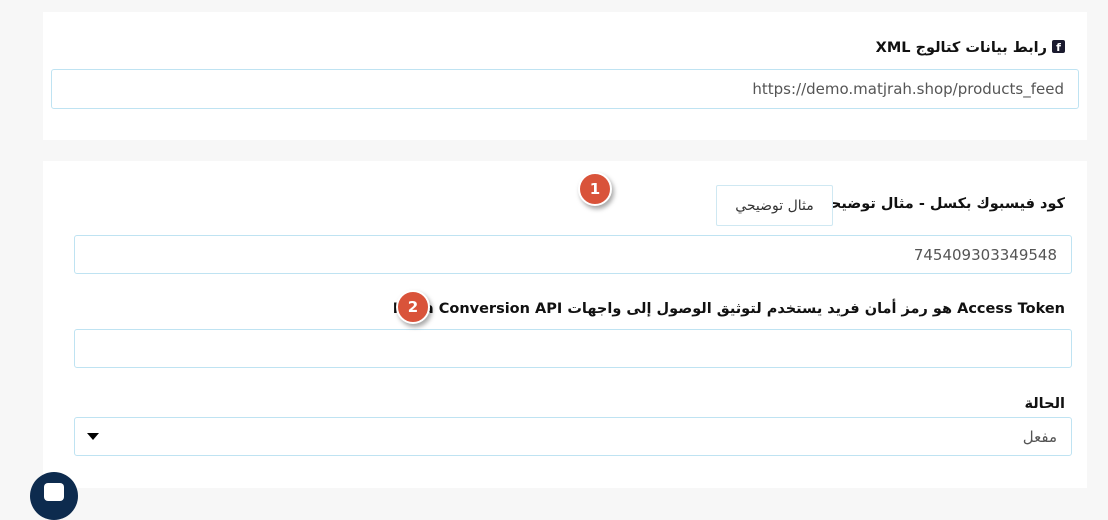 The image size is (1108, 520). Describe the element at coordinates (1044, 404) in the screenshot. I see `status-label: الحالة` at that location.